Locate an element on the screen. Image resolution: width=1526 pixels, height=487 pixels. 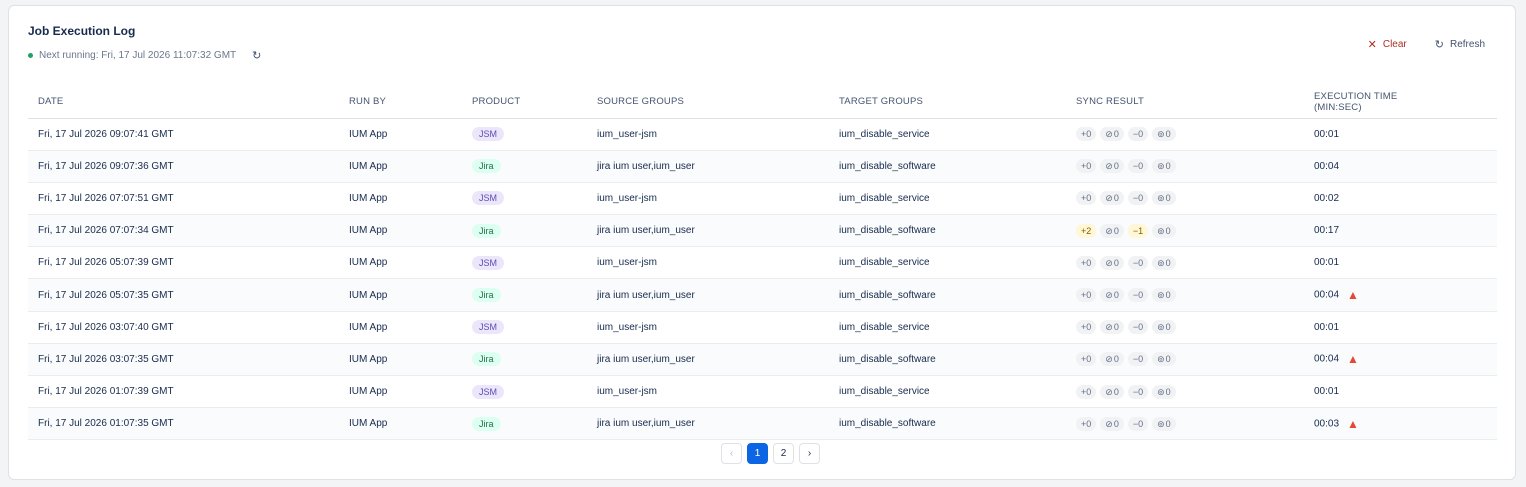
cell-execution-time: 00:04 is located at coordinates (1400, 166).